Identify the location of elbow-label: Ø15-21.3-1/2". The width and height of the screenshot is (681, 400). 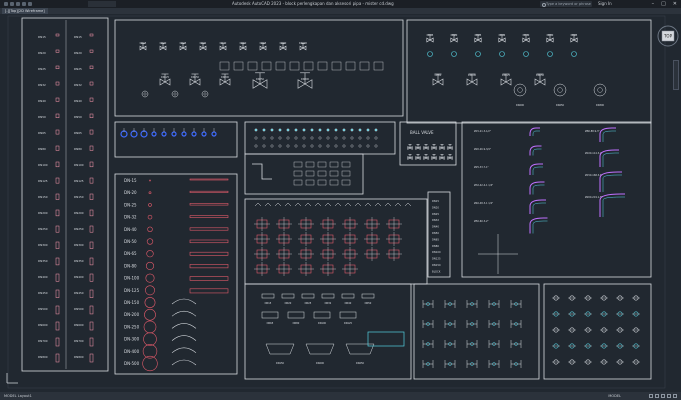
(482, 131).